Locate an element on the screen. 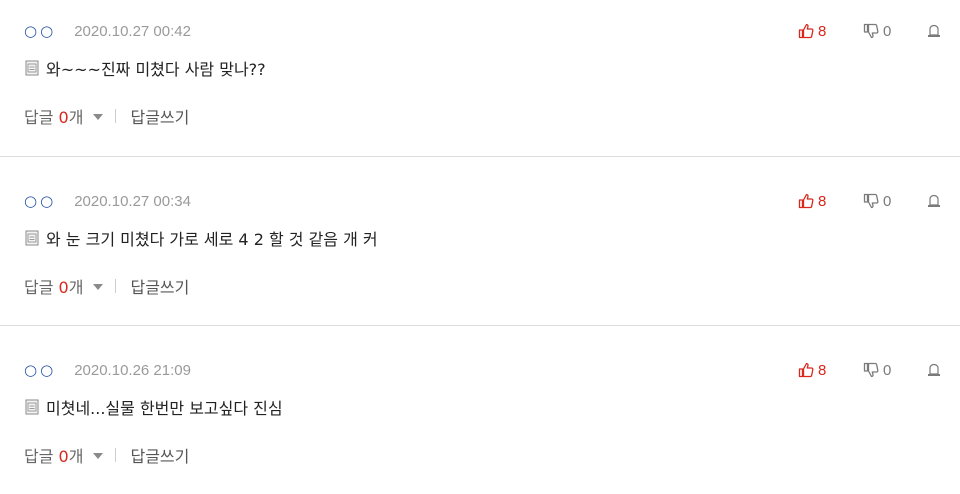 This screenshot has height=494, width=960. comment-meta: ○○ 2020.10.26 21:09 is located at coordinates (107, 370).